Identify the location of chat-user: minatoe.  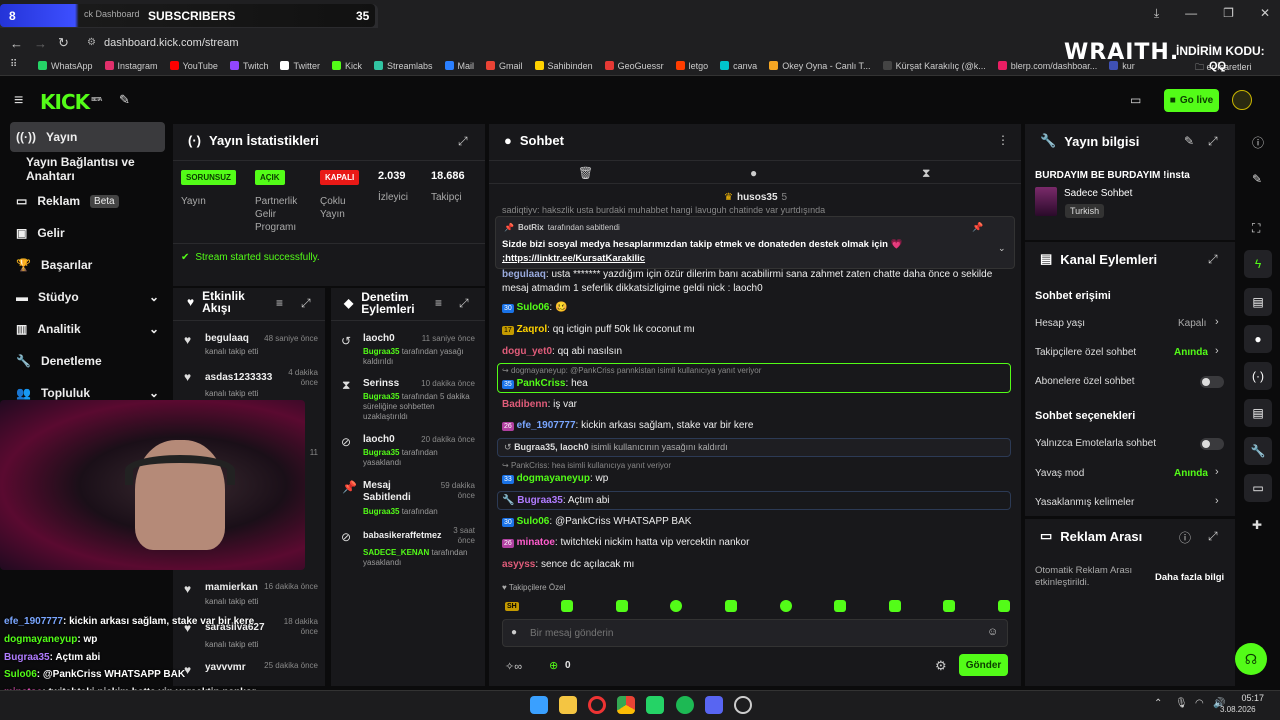
(536, 542).